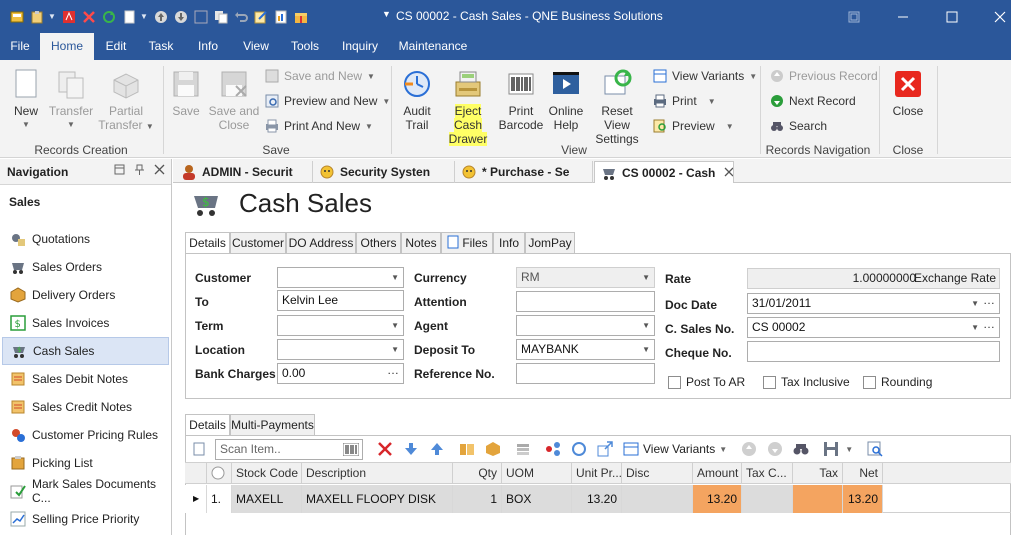 The image size is (1011, 535). What do you see at coordinates (241, 17) in the screenshot?
I see `undo-icon` at bounding box center [241, 17].